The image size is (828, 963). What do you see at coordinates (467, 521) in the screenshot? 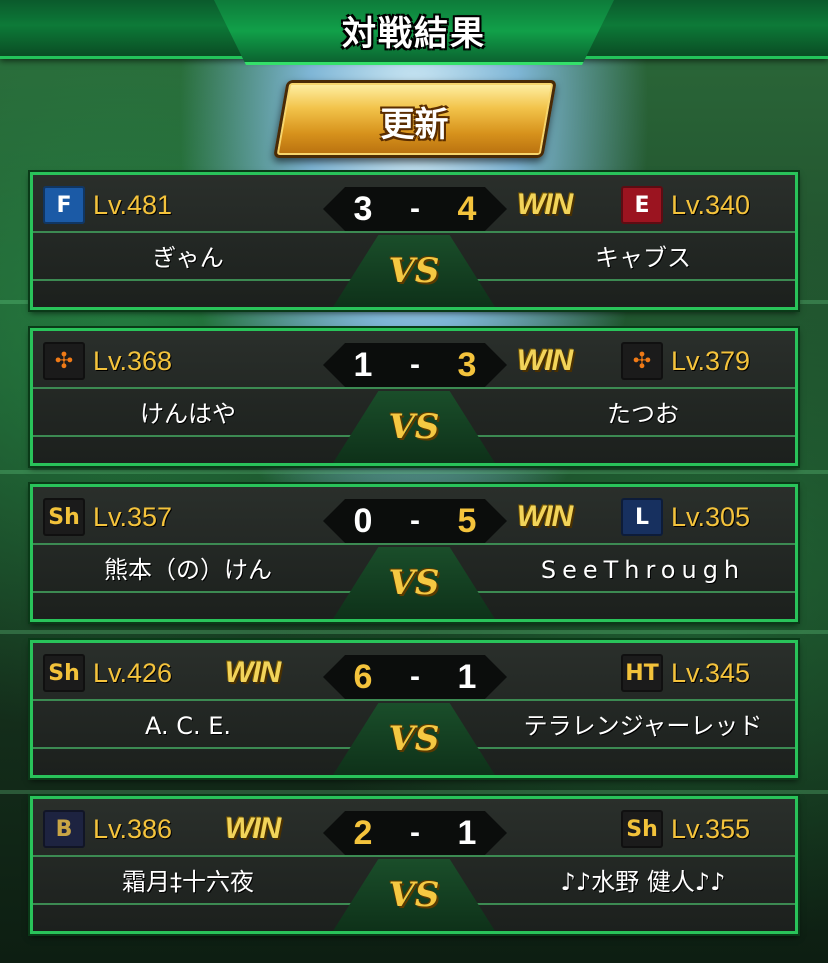
I see `right-score: 5` at bounding box center [467, 521].